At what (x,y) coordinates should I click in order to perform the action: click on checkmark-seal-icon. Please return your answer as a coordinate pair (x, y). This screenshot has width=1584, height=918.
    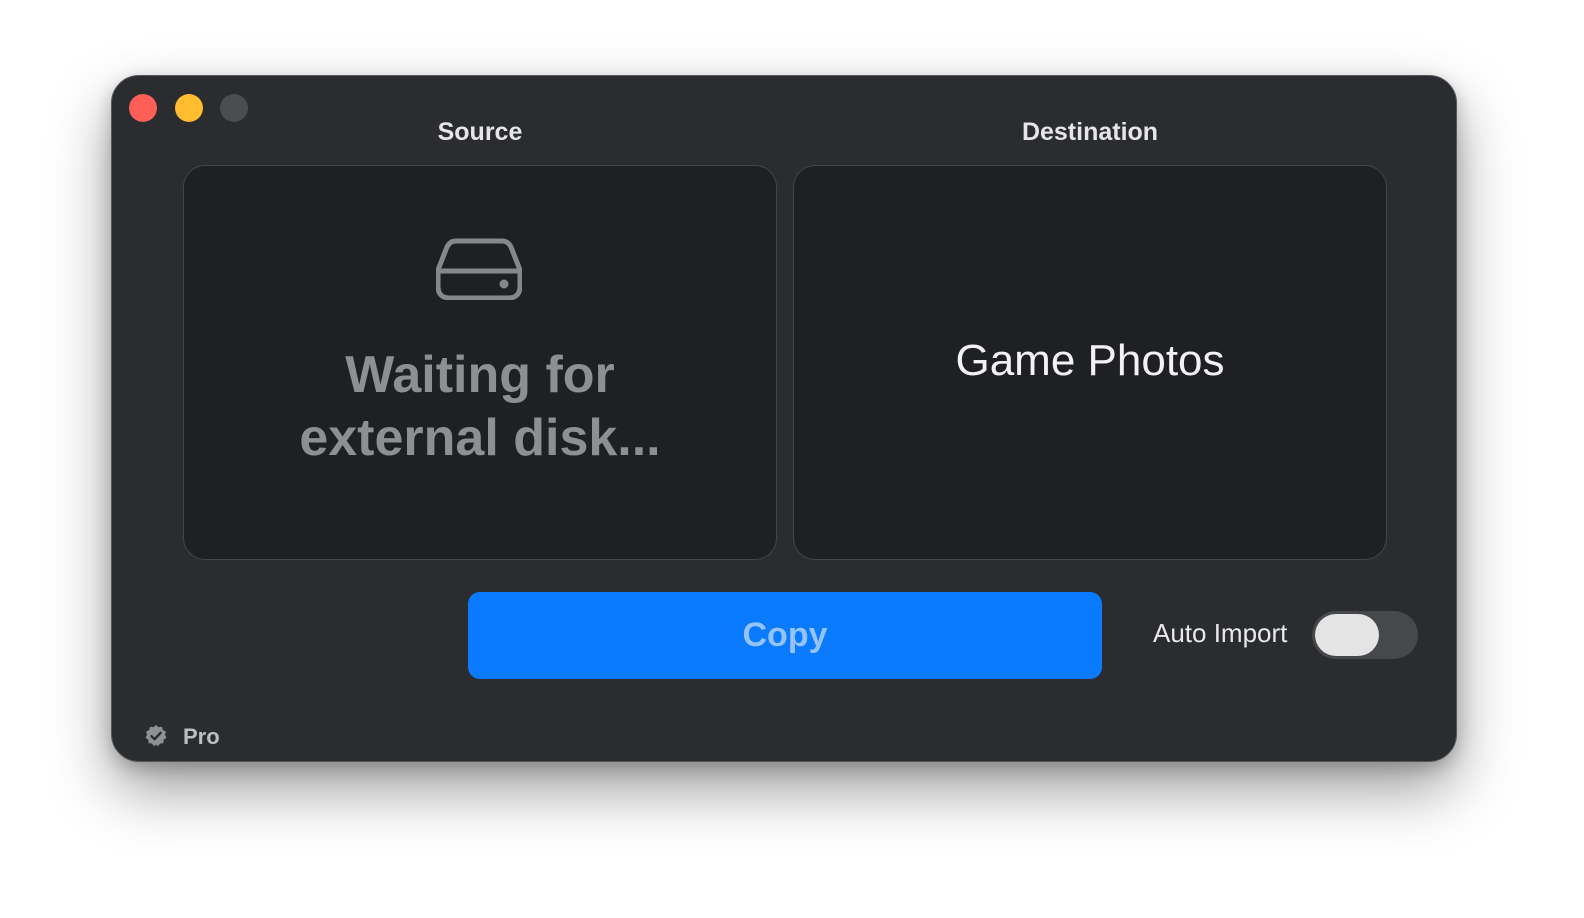
    Looking at the image, I should click on (156, 736).